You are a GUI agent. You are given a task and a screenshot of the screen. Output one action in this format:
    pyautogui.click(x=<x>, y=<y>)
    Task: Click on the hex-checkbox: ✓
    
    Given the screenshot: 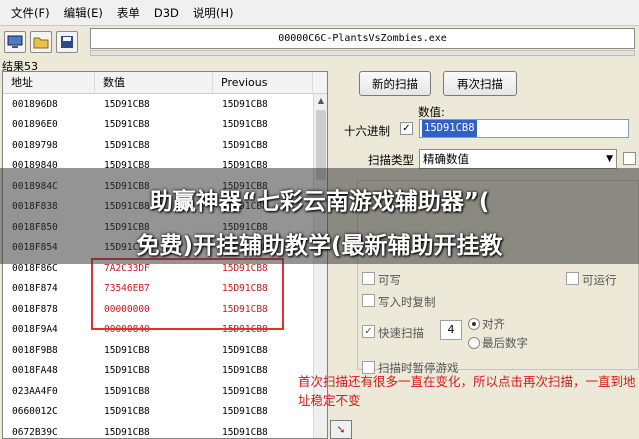 What is the action you would take?
    pyautogui.click(x=406, y=128)
    